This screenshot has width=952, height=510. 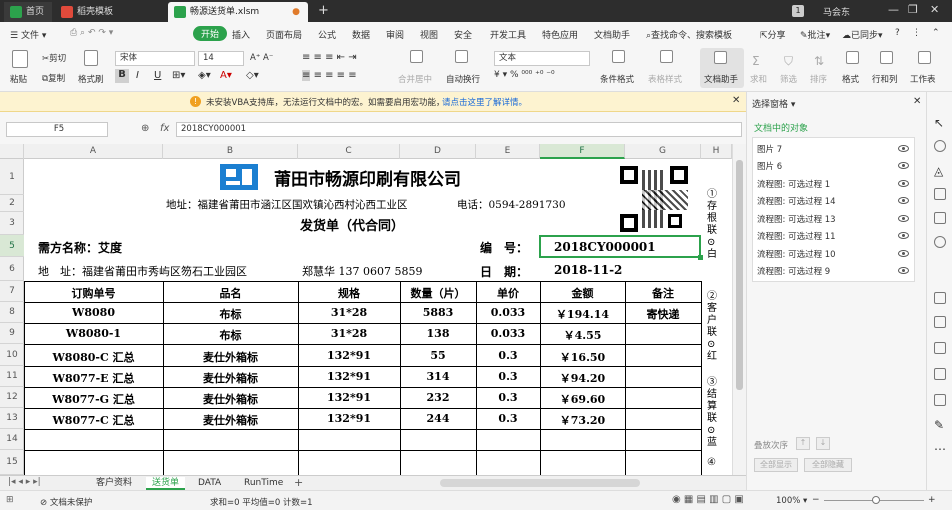 I want to click on order-no-value: 2018CY000001, so click(x=605, y=247).